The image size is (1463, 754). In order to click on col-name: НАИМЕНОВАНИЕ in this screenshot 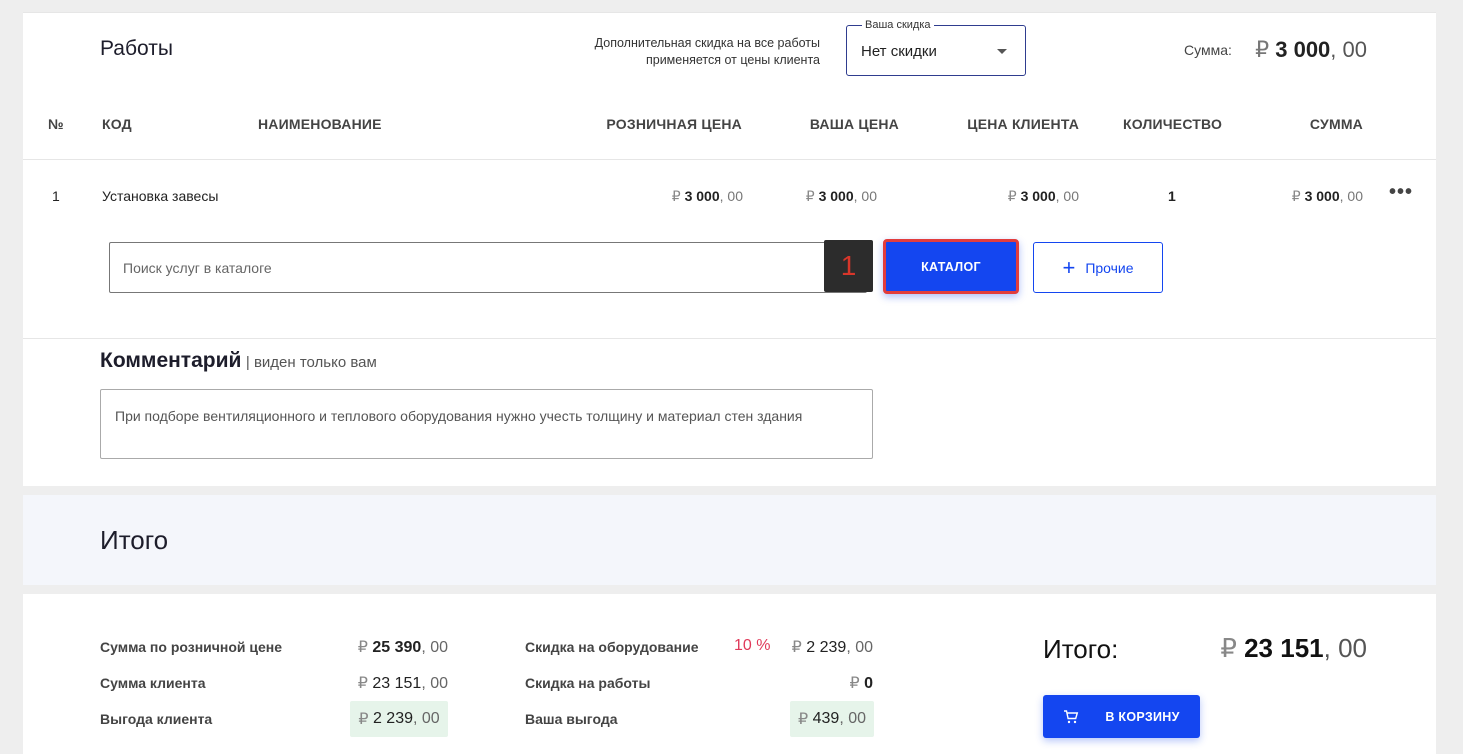, I will do `click(320, 124)`.